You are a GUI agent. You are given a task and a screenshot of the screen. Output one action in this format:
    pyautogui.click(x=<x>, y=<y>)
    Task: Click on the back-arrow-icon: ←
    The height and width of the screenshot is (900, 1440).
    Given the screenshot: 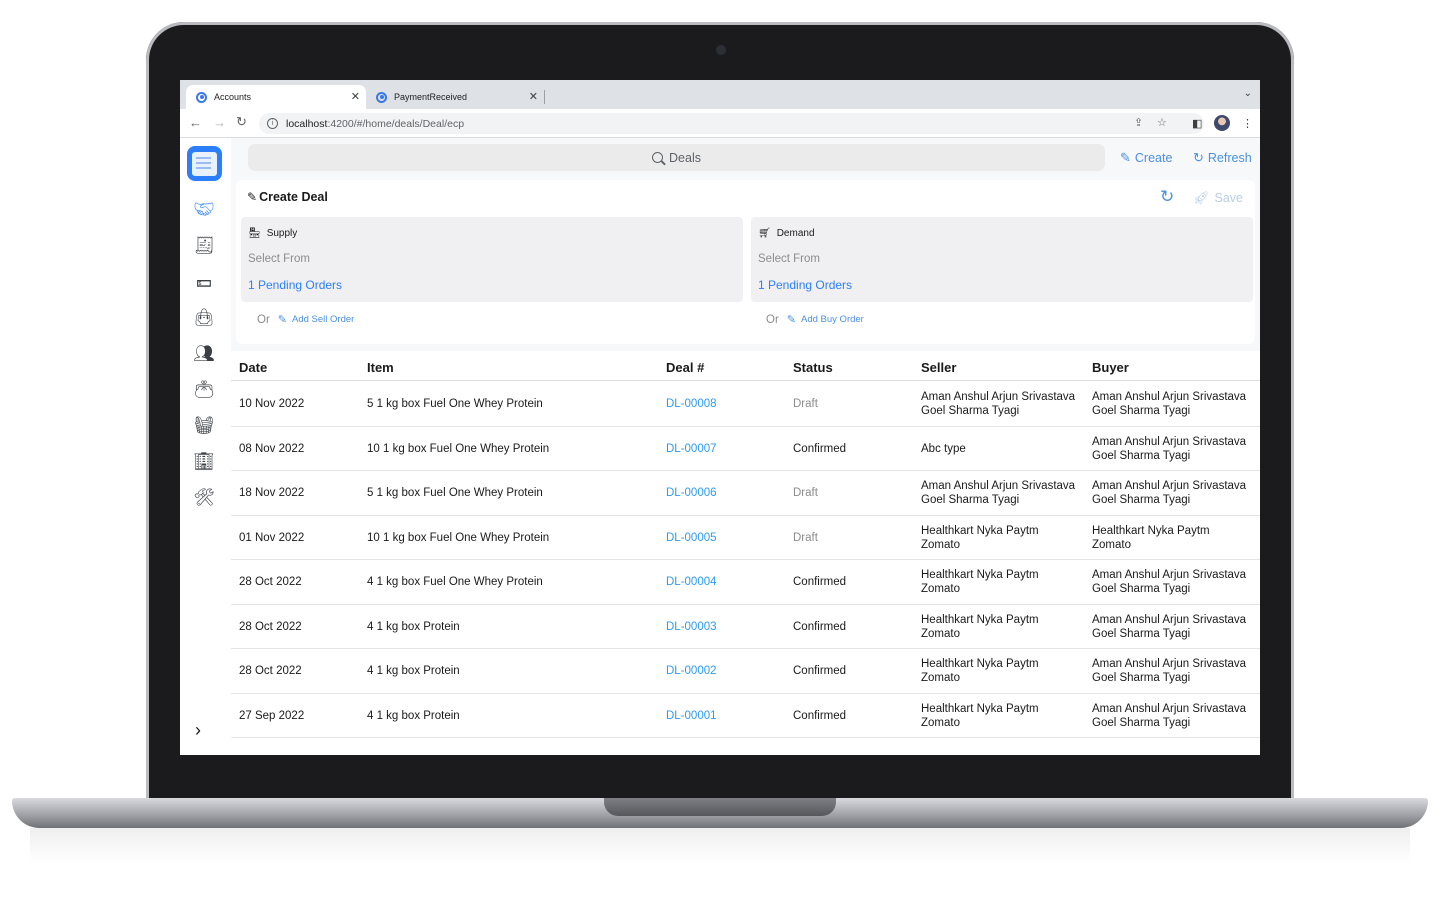 What is the action you would take?
    pyautogui.click(x=195, y=122)
    